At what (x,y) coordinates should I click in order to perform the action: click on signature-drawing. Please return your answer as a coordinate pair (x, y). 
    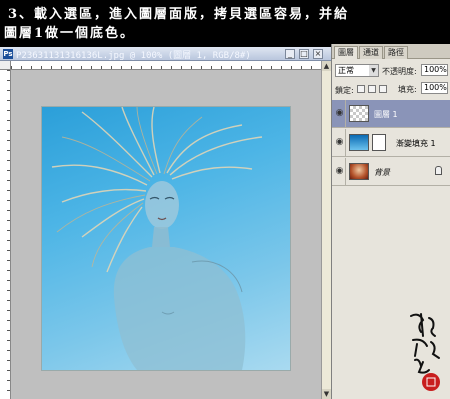
    Looking at the image, I should click on (425, 352).